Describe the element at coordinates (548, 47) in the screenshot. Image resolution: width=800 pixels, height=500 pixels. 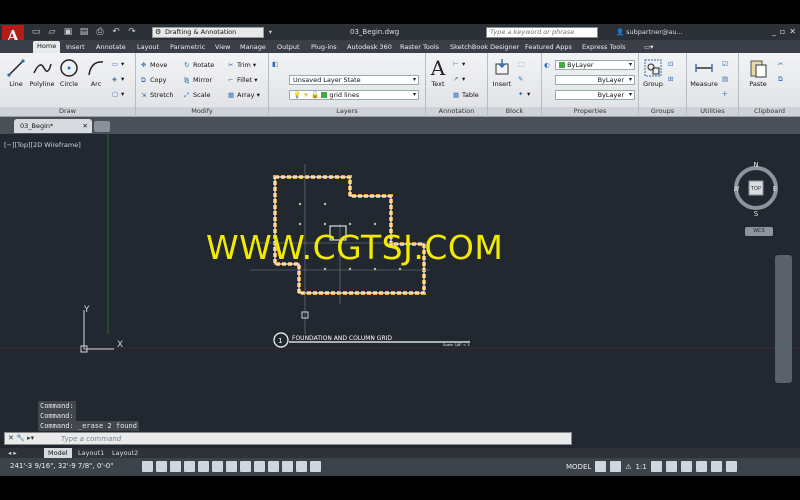
I see `tab-featured-apps: Featured Apps` at that location.